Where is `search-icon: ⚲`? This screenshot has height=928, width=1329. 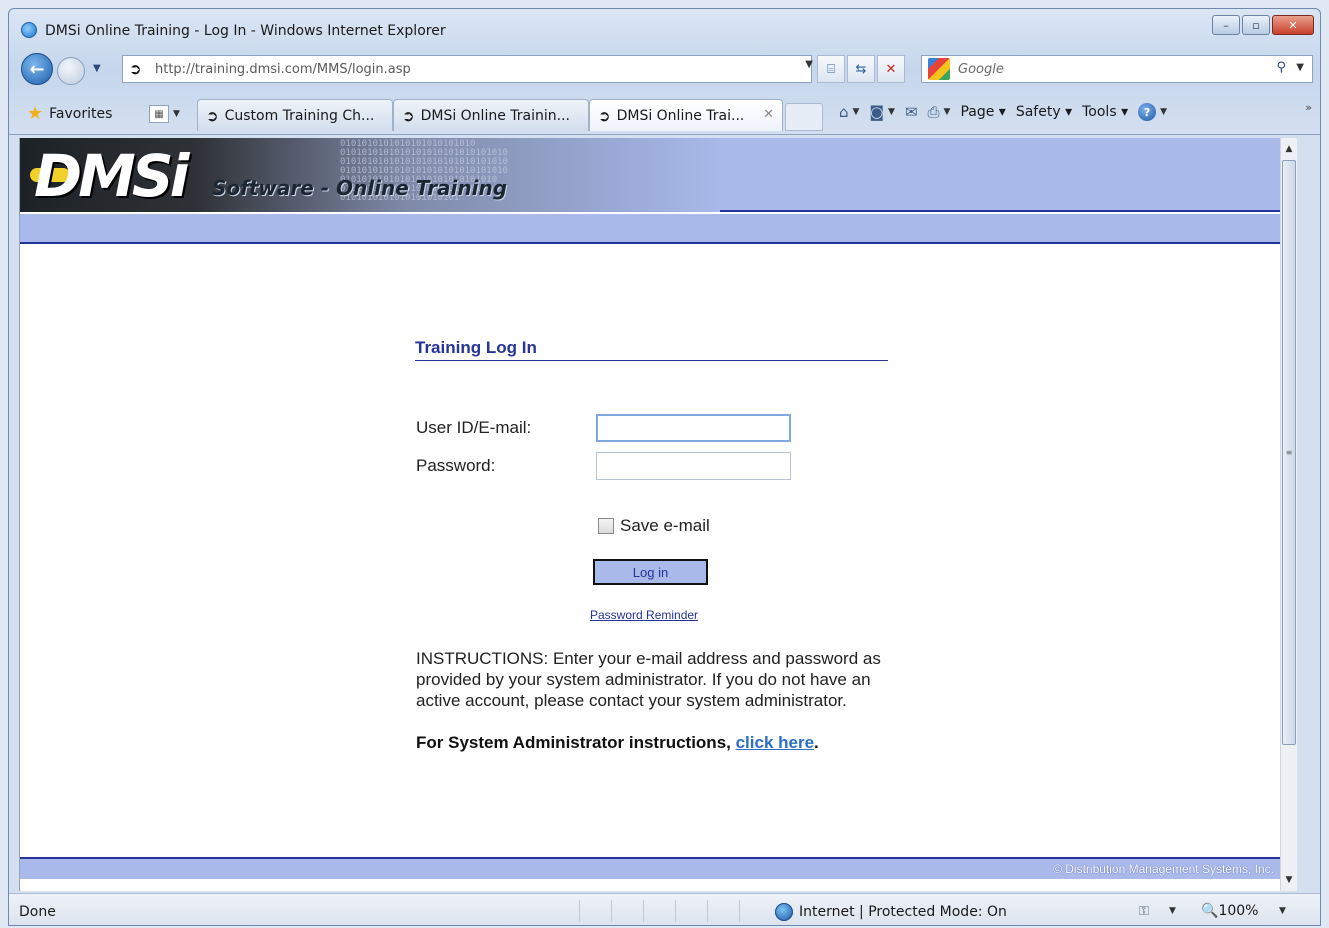
search-icon: ⚲ is located at coordinates (1281, 67).